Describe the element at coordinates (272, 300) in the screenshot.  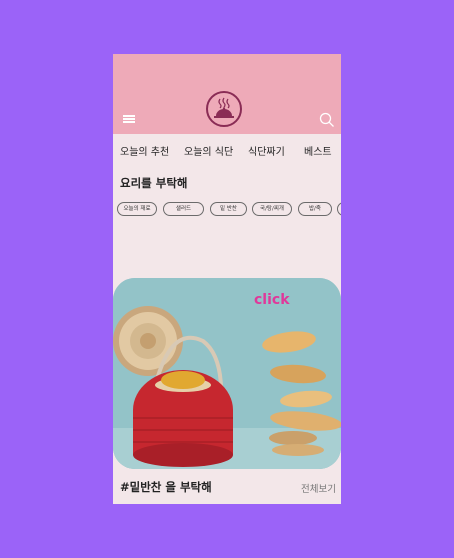
I see `click-label: click` at that location.